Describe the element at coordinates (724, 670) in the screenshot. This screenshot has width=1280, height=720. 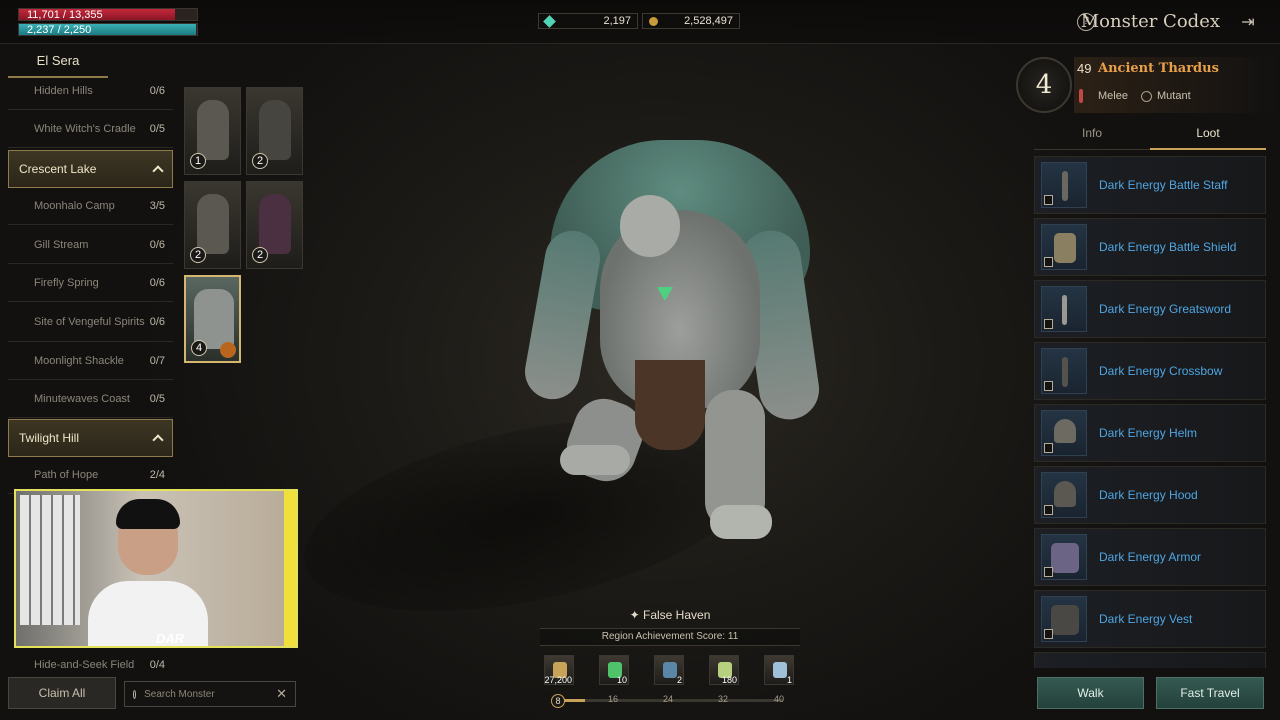
I see `reward-item: 180` at that location.